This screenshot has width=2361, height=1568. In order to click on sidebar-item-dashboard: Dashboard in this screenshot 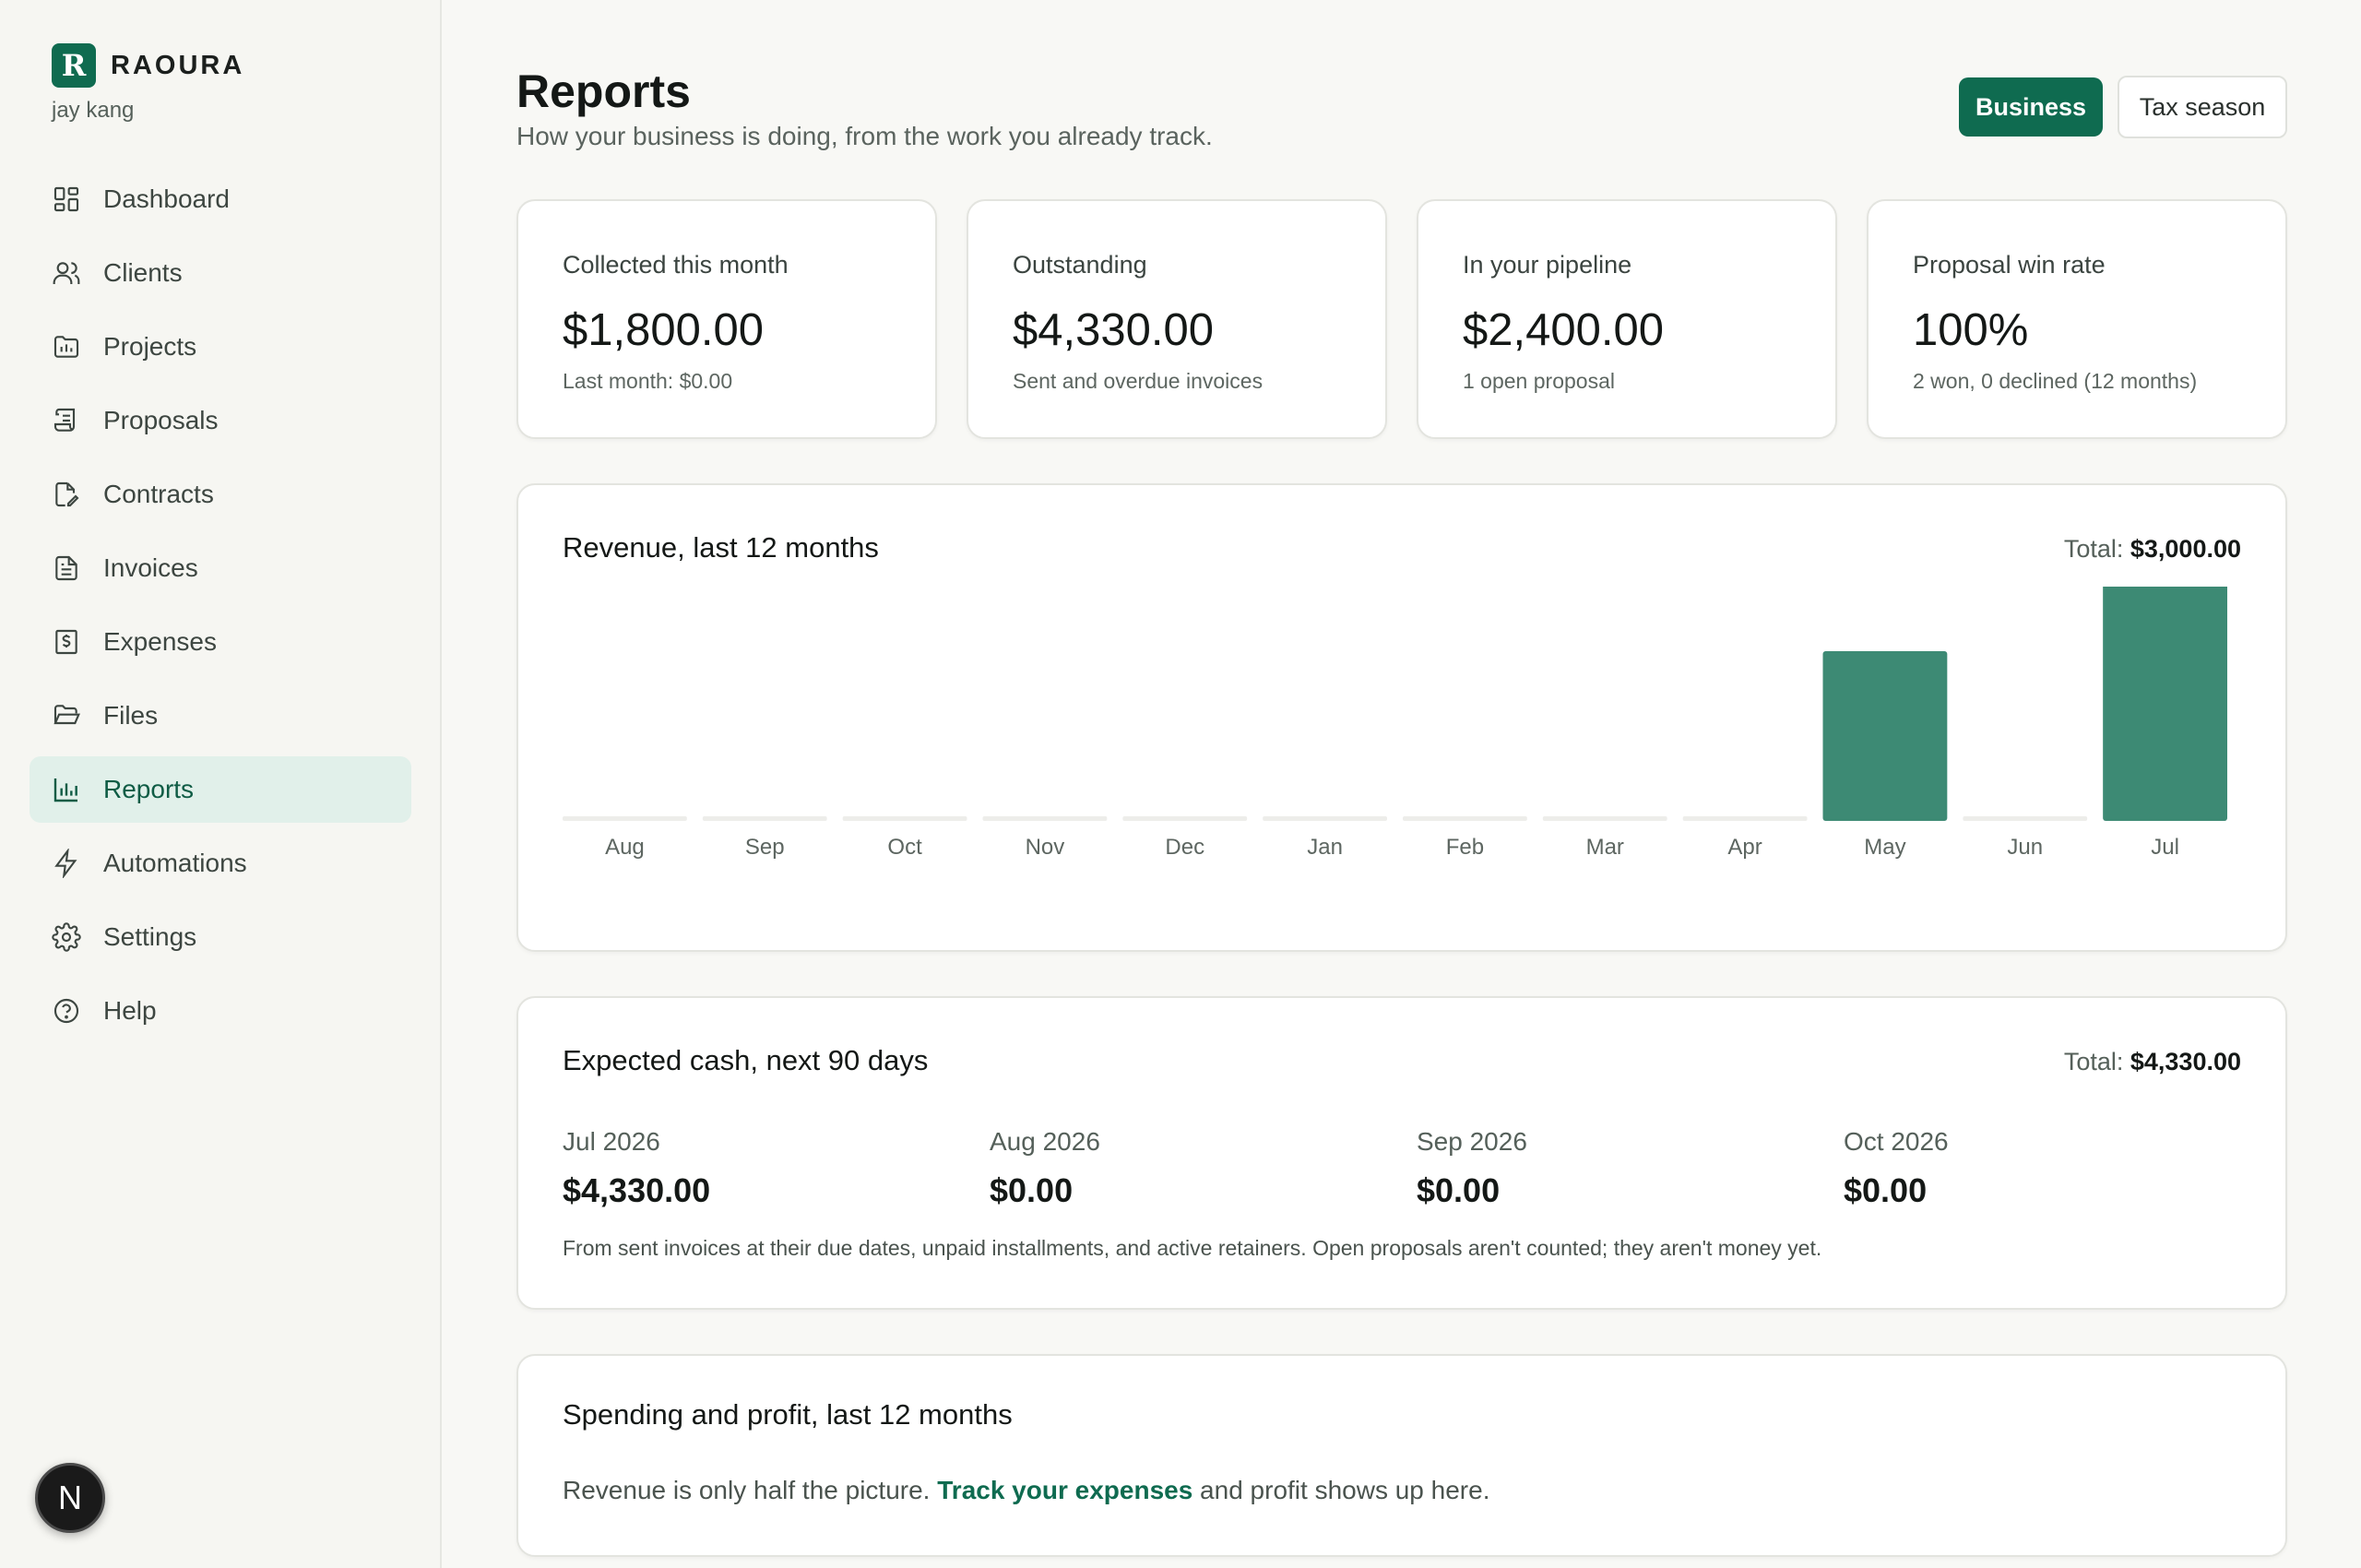, I will do `click(220, 199)`.